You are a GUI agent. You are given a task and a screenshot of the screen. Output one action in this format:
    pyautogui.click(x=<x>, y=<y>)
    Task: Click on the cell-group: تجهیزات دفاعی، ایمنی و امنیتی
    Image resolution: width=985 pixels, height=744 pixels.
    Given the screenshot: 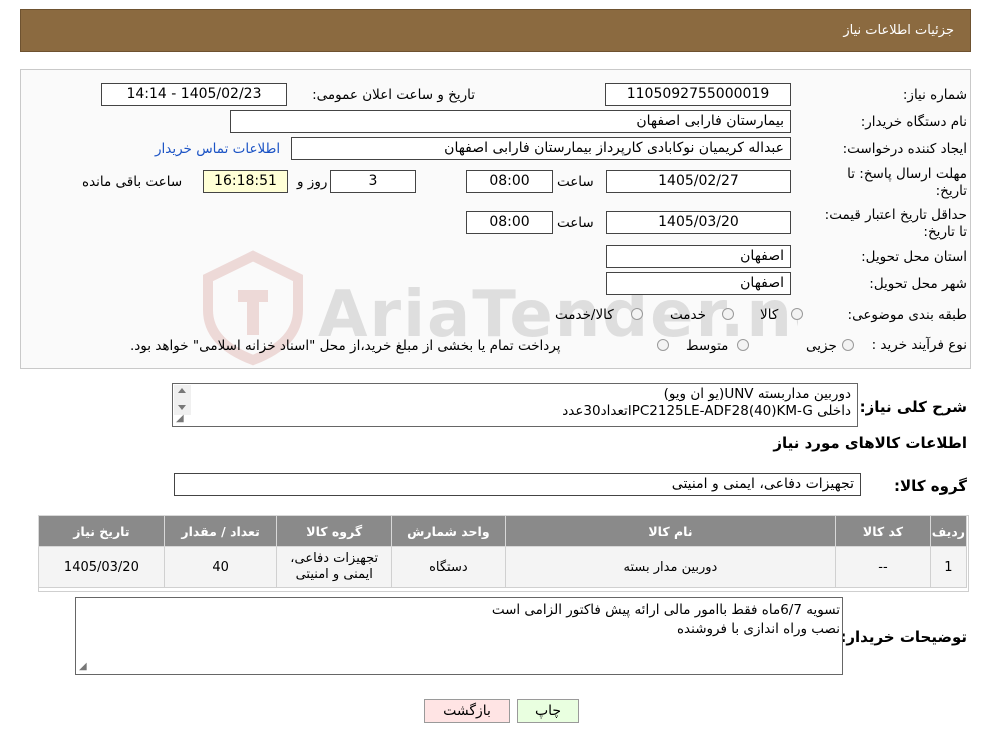 What is the action you would take?
    pyautogui.click(x=334, y=567)
    